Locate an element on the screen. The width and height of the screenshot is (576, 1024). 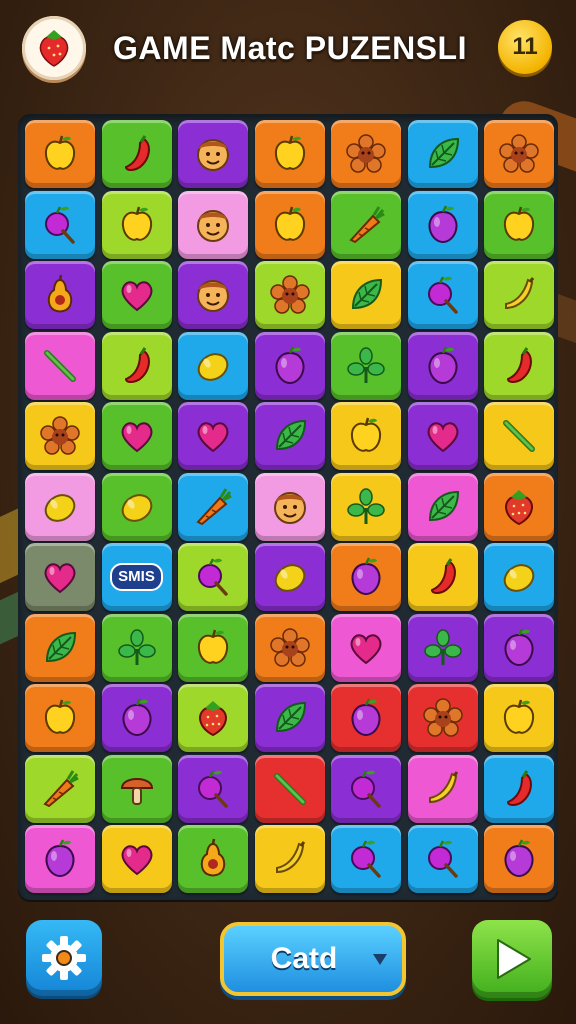
stick-icon is located at coordinates (289, 788).